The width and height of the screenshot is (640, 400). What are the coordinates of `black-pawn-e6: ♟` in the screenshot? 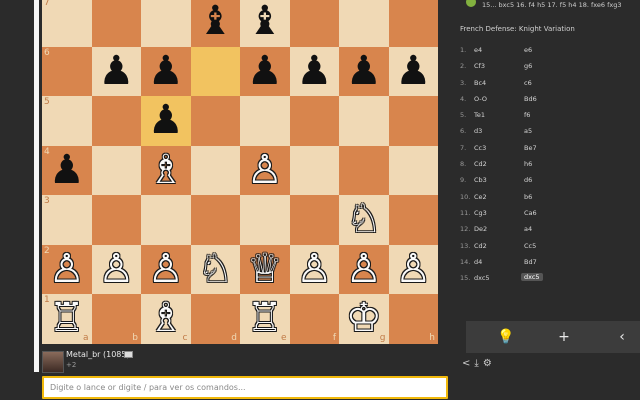 It's located at (265, 72).